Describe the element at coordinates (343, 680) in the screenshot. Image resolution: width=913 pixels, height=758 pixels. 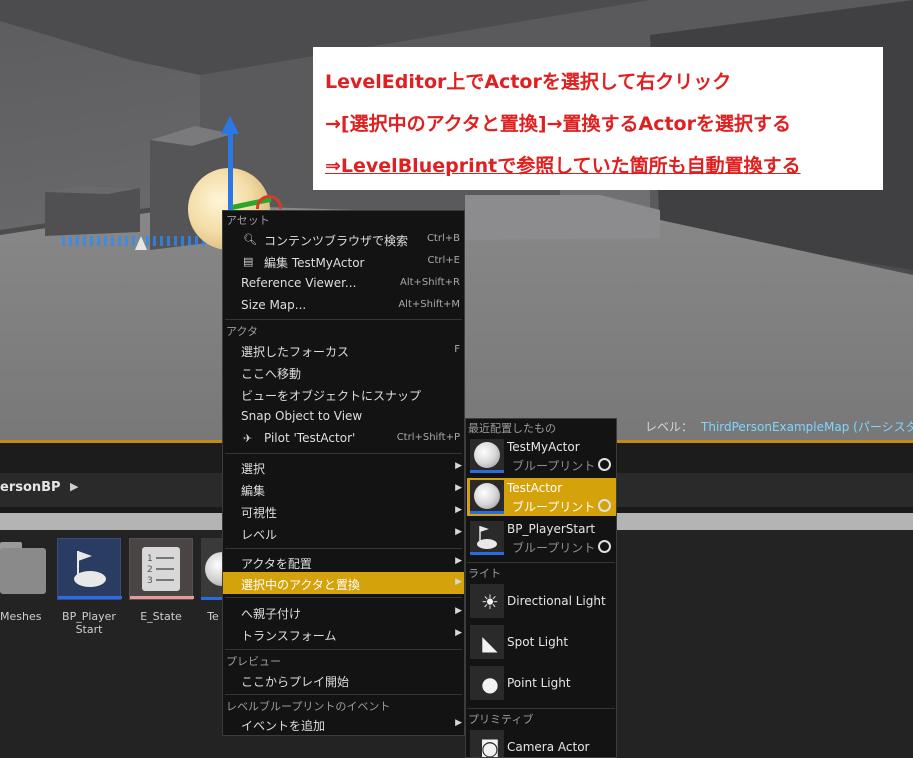
I see `menu-item-play-from-here: ここからプレイ開始` at that location.